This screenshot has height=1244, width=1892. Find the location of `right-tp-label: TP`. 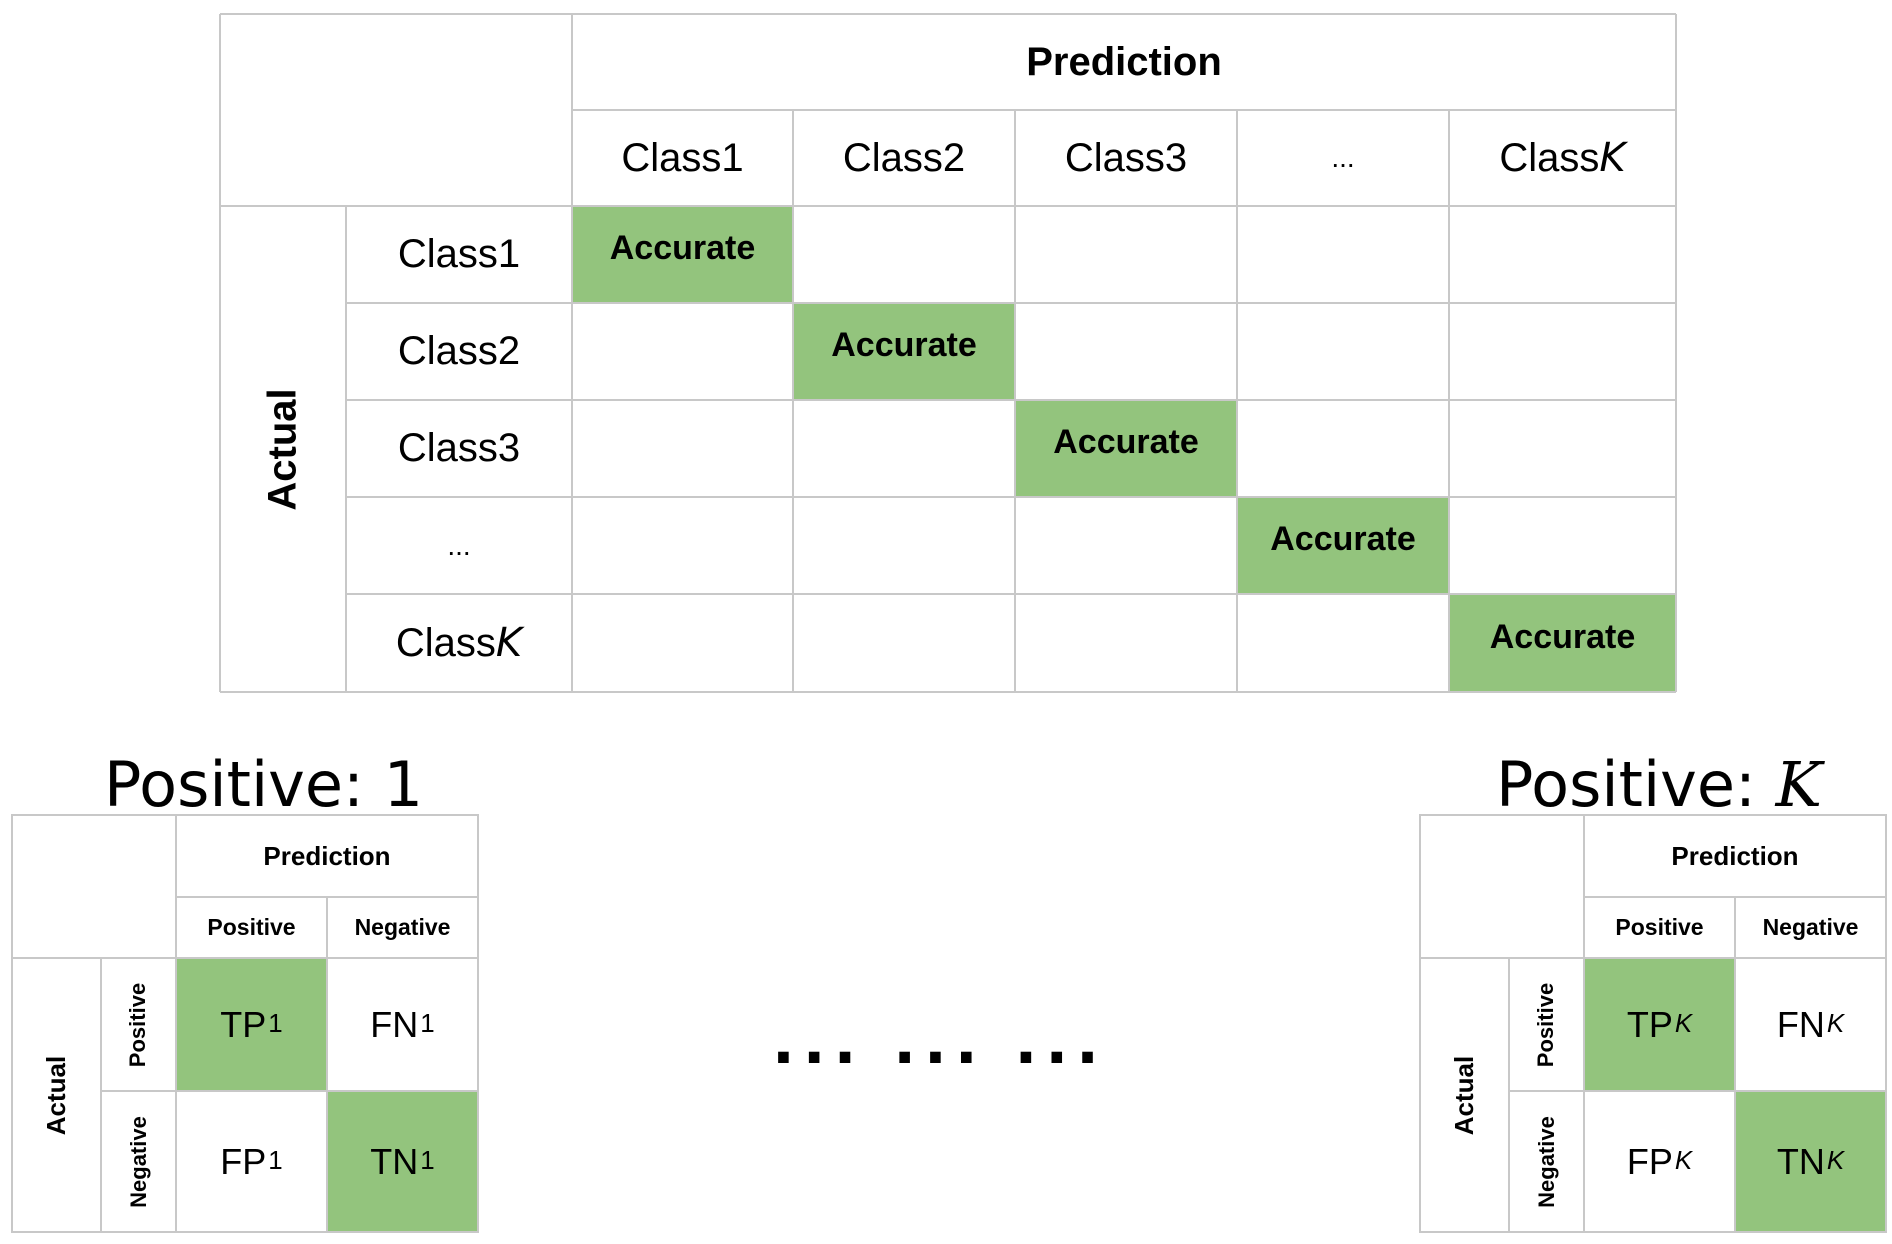

right-tp-label: TP is located at coordinates (1649, 1024).